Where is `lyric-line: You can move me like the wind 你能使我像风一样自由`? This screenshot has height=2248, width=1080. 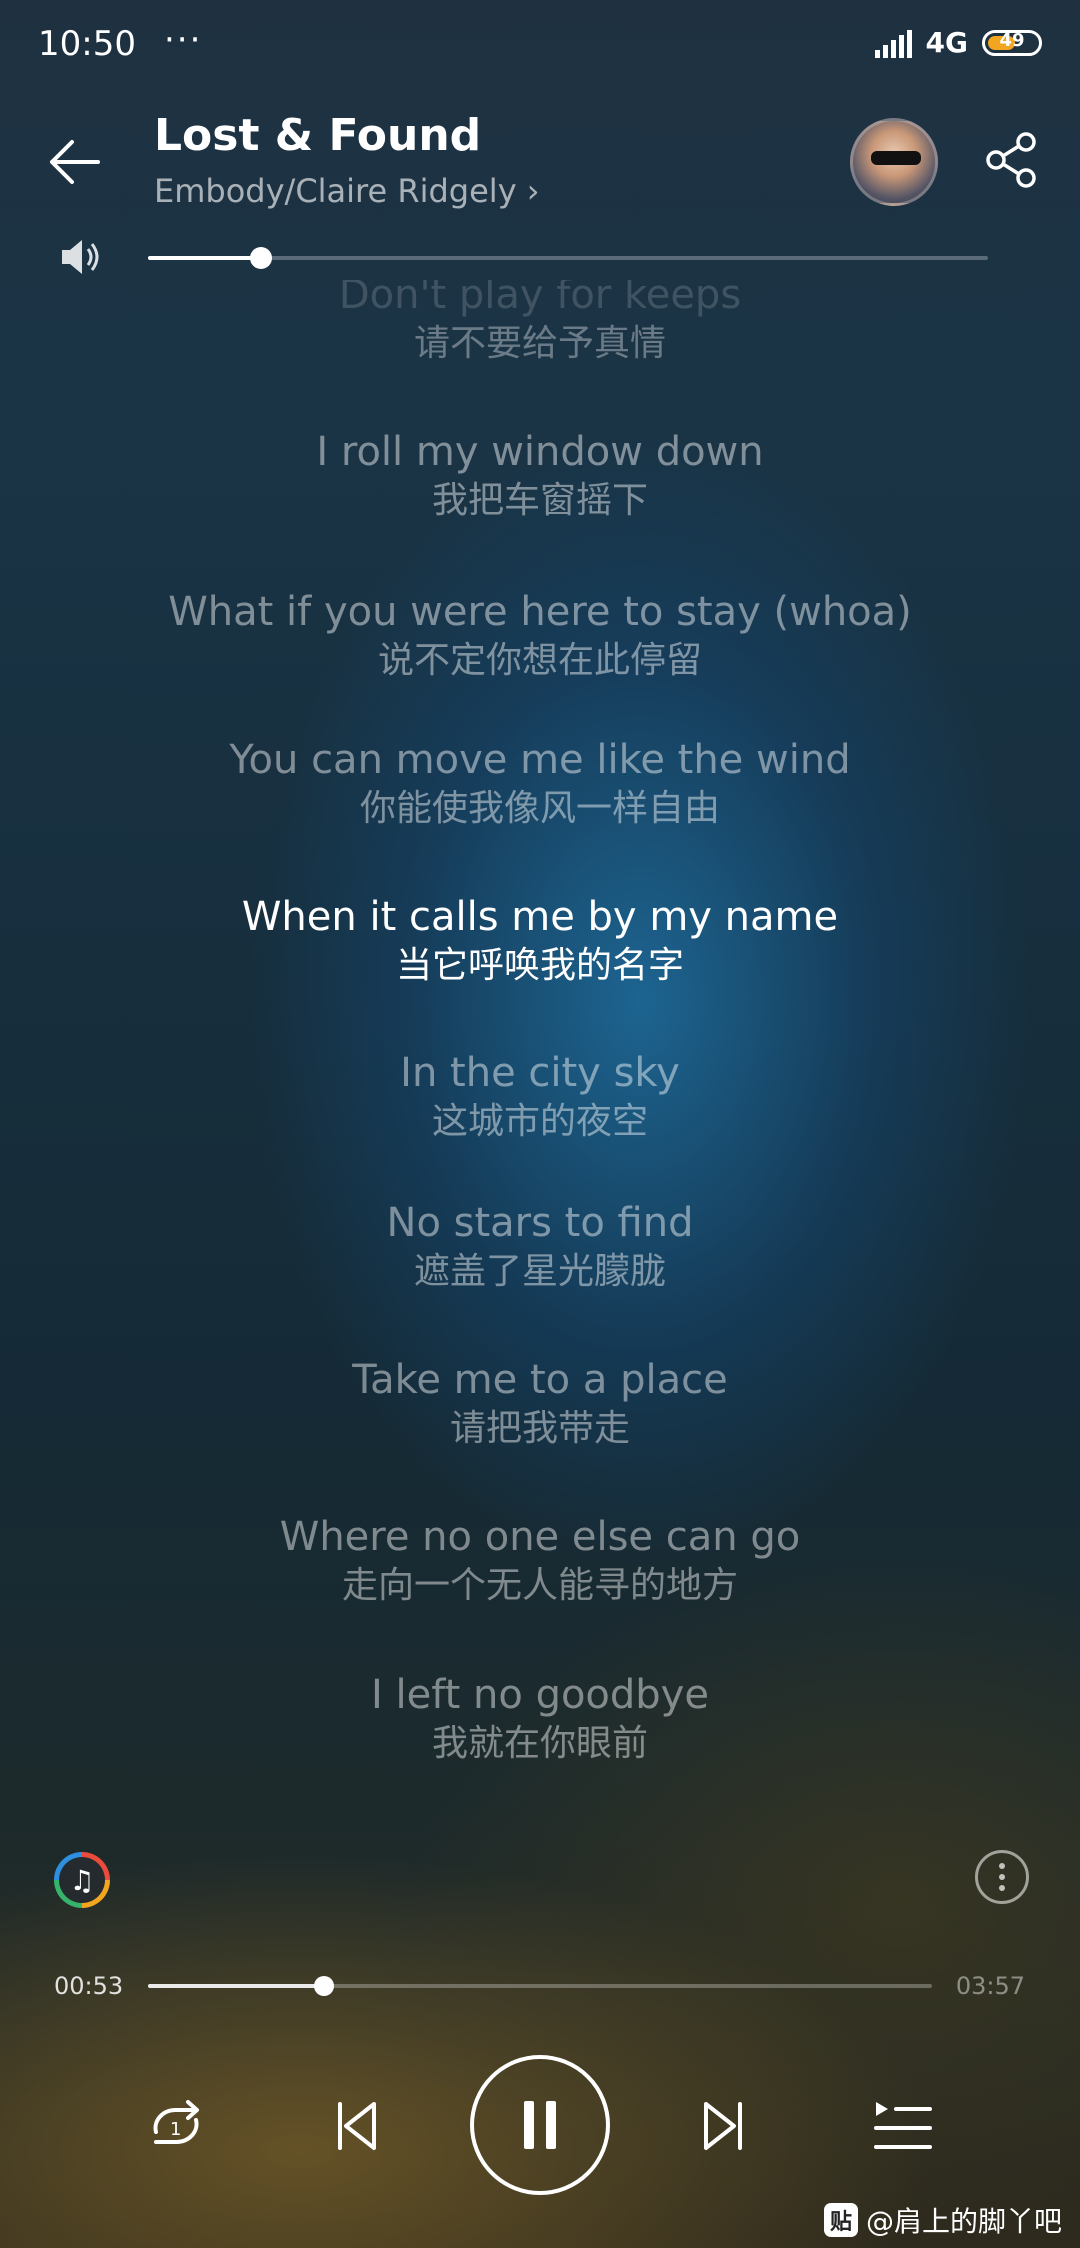 lyric-line: You can move me like the wind 你能使我像风一样自由 is located at coordinates (540, 784).